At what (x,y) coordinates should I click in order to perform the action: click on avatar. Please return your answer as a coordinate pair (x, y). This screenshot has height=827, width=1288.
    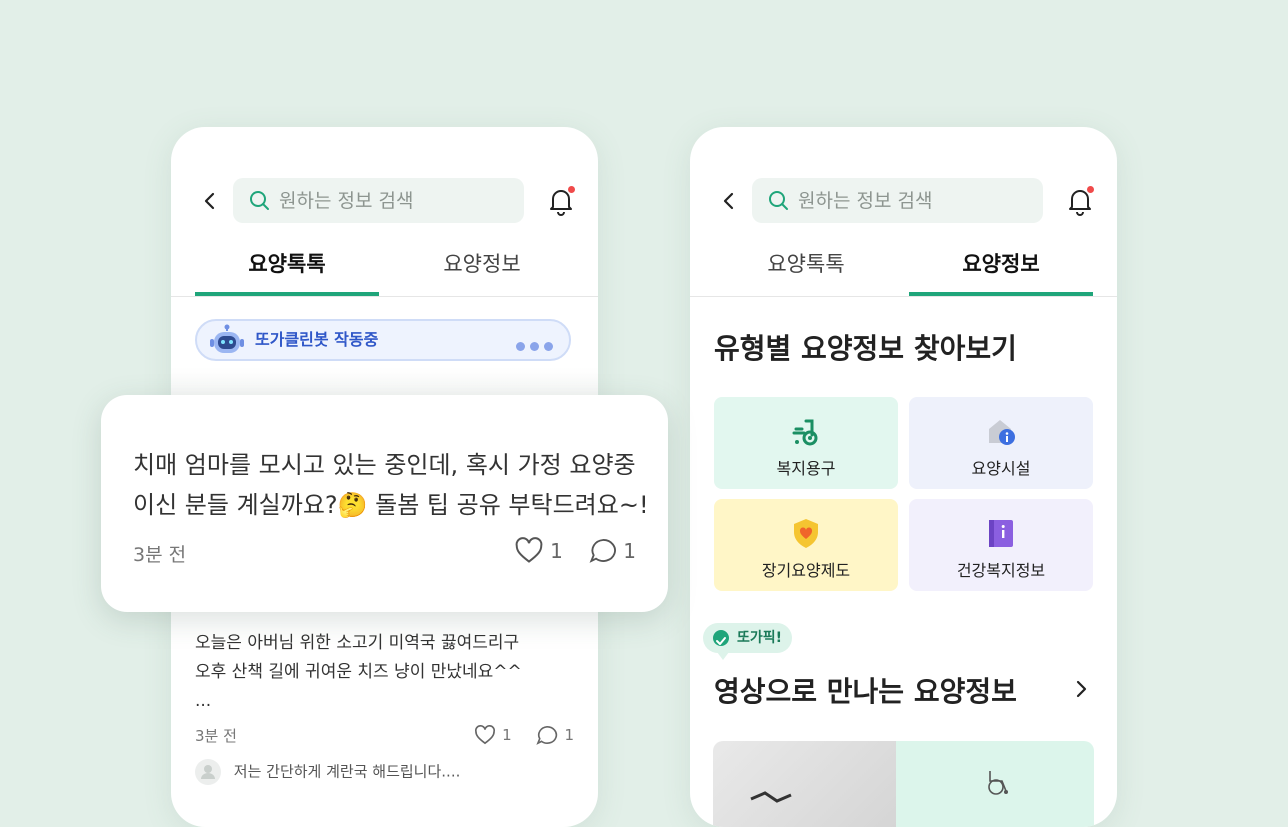
    Looking at the image, I should click on (208, 772).